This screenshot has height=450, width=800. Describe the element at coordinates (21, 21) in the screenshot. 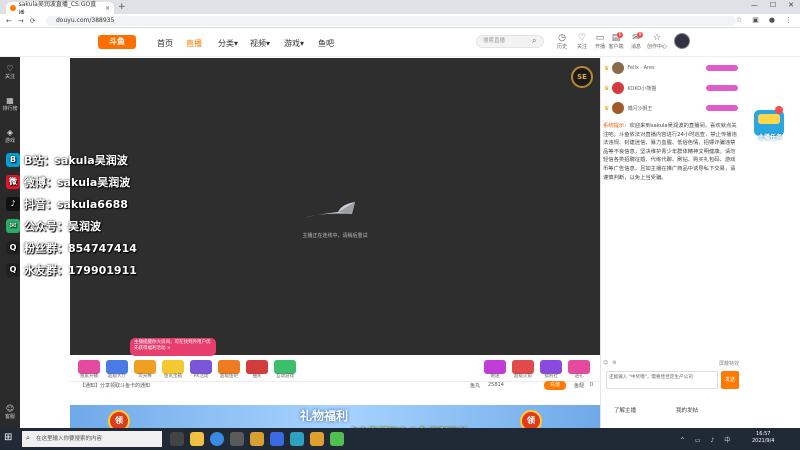

I see `forward-icon: →` at that location.